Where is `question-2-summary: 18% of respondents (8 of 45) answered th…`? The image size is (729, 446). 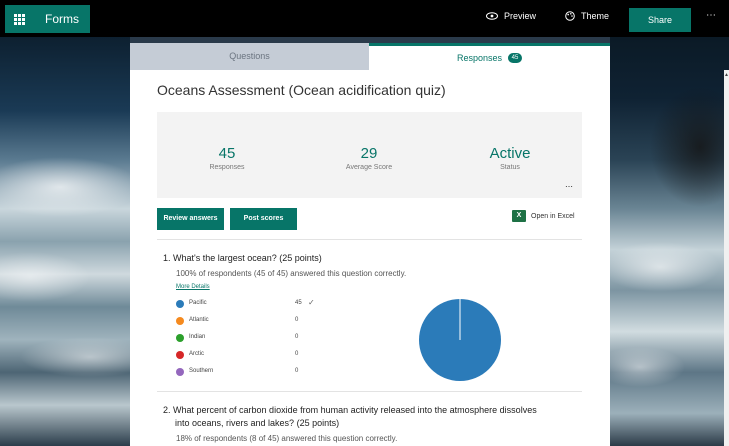
question-2-summary: 18% of respondents (8 of 45) answered th… is located at coordinates (287, 438).